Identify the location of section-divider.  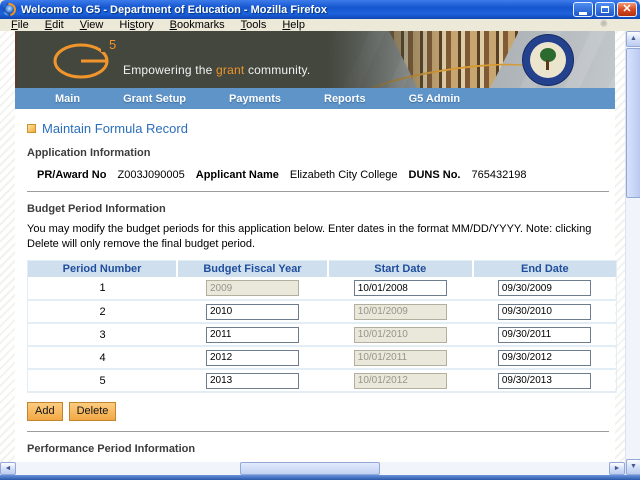
(318, 191).